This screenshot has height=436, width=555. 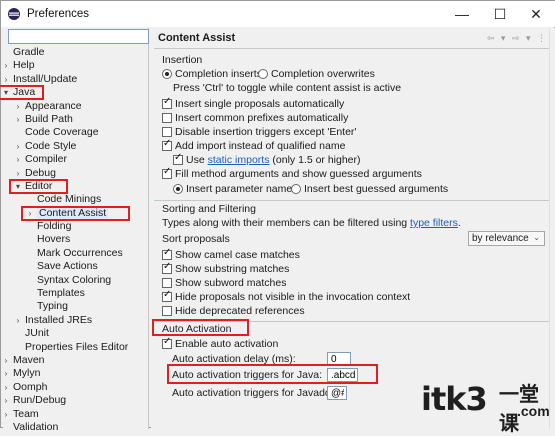 I want to click on tree-item-editor: ▾ Editor, so click(x=76, y=186).